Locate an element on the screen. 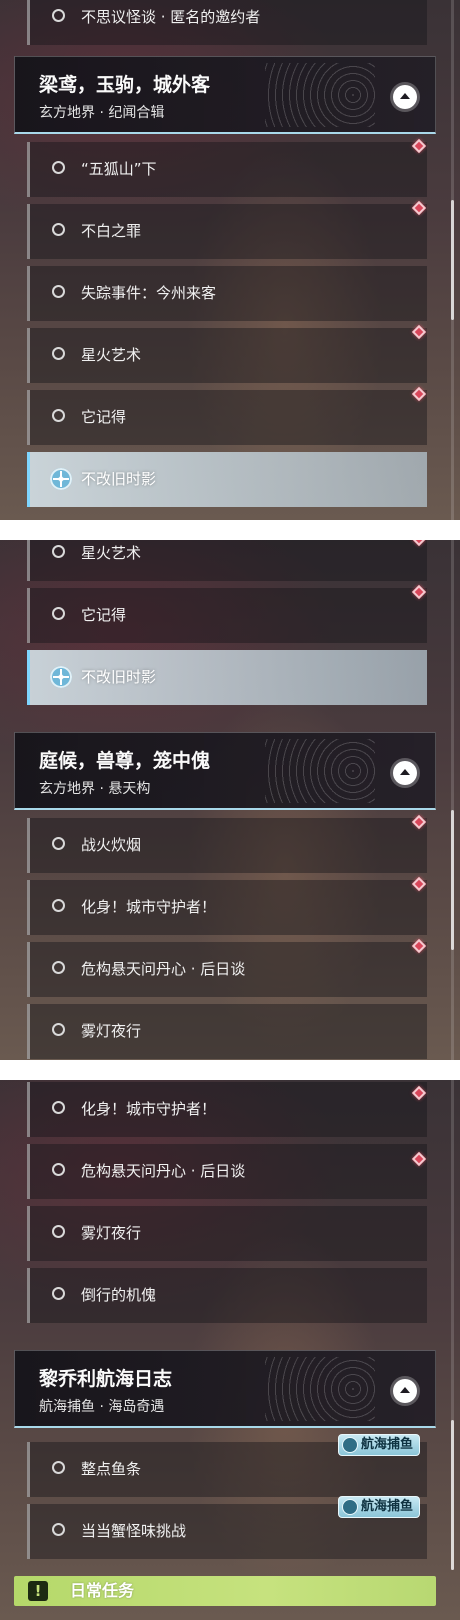 This screenshot has width=460, height=1620. quest-label: 倒行的机傀 is located at coordinates (119, 1295).